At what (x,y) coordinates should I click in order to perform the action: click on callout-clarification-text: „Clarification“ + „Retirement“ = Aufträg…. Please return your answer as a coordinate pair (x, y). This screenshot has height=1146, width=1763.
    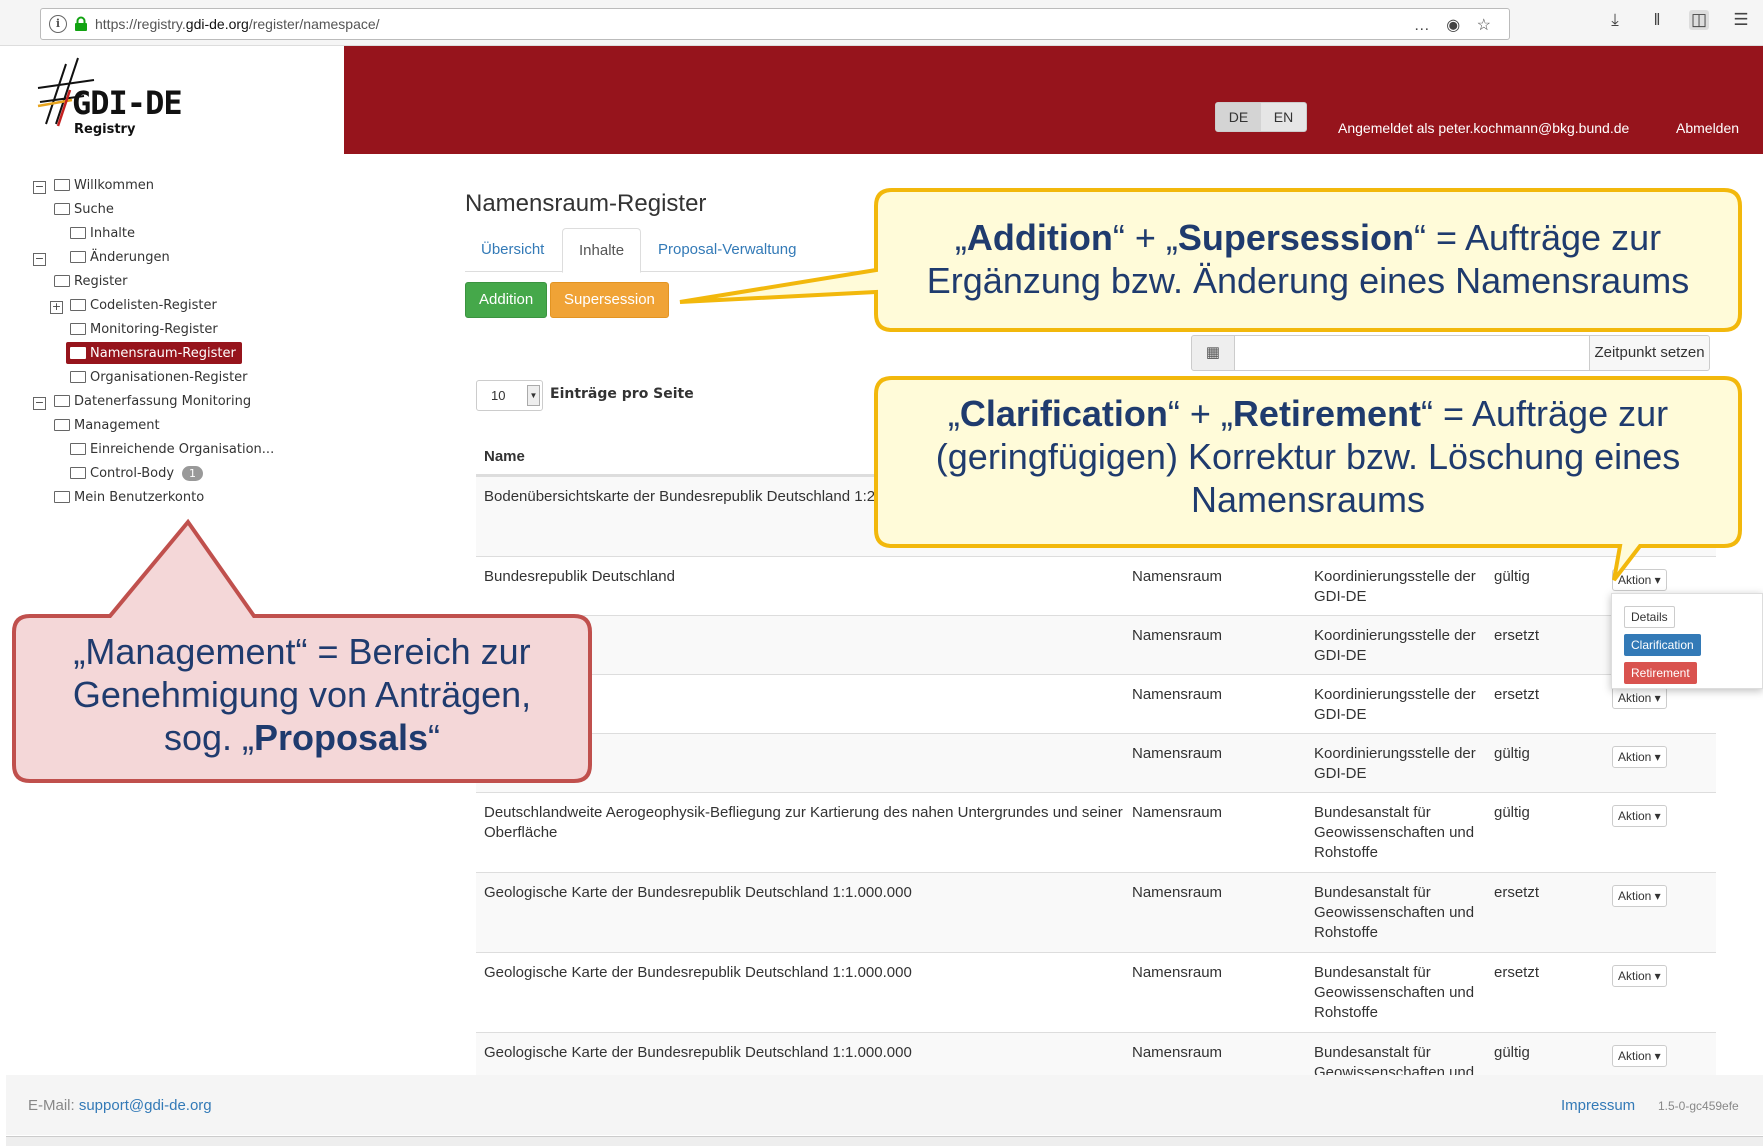
    Looking at the image, I should click on (1308, 457).